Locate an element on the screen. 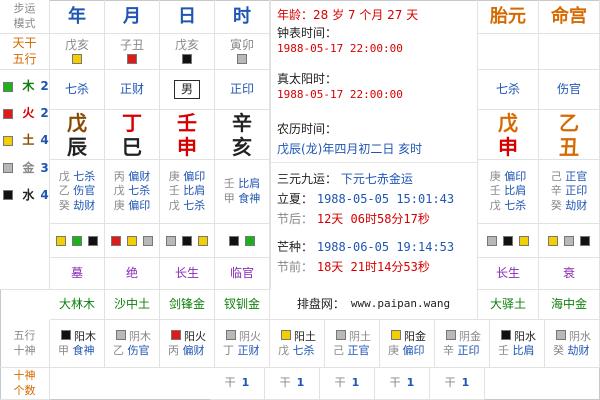  water-color-swatch is located at coordinates (8, 195).